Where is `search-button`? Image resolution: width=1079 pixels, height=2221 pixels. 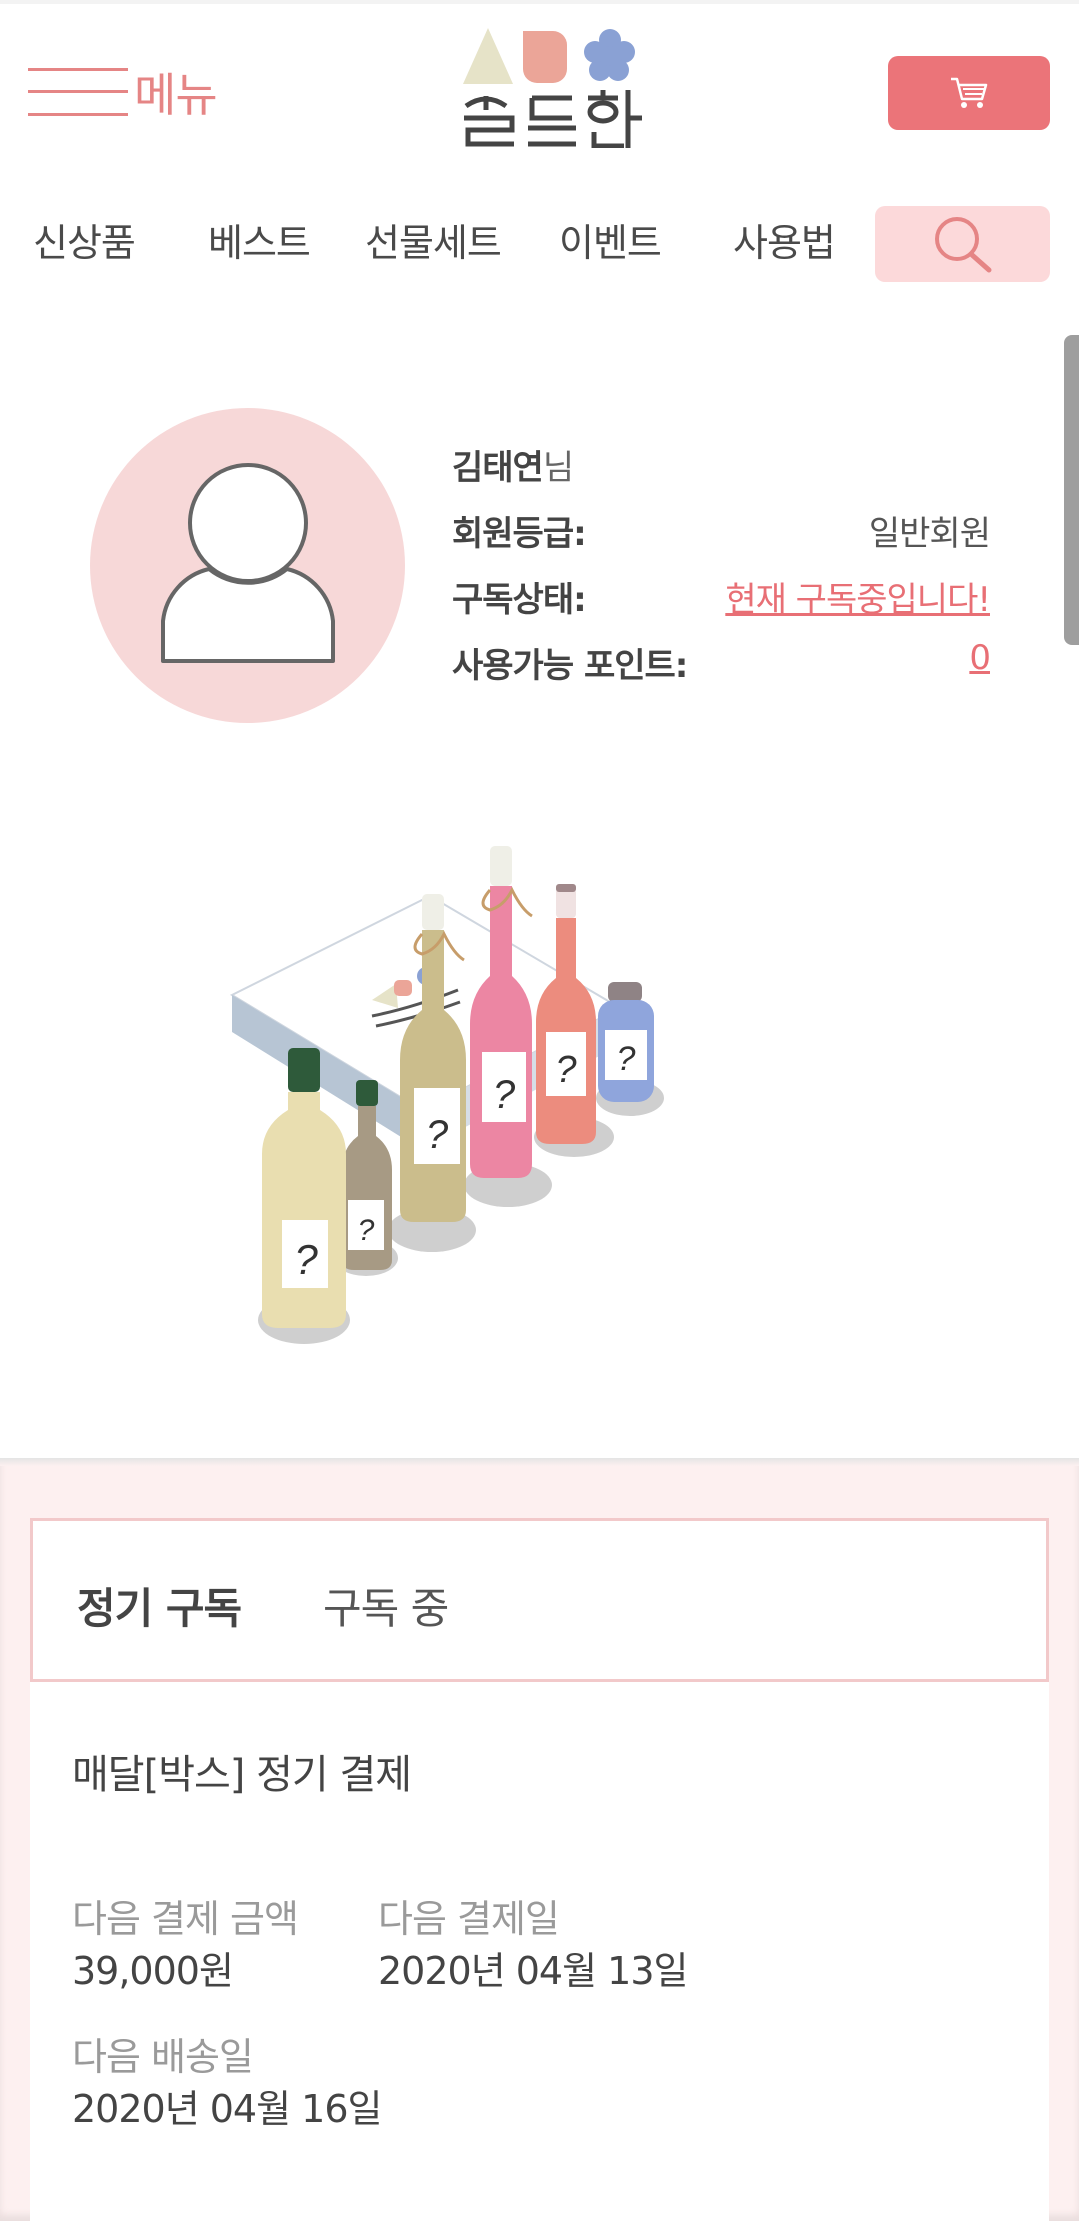 search-button is located at coordinates (962, 244).